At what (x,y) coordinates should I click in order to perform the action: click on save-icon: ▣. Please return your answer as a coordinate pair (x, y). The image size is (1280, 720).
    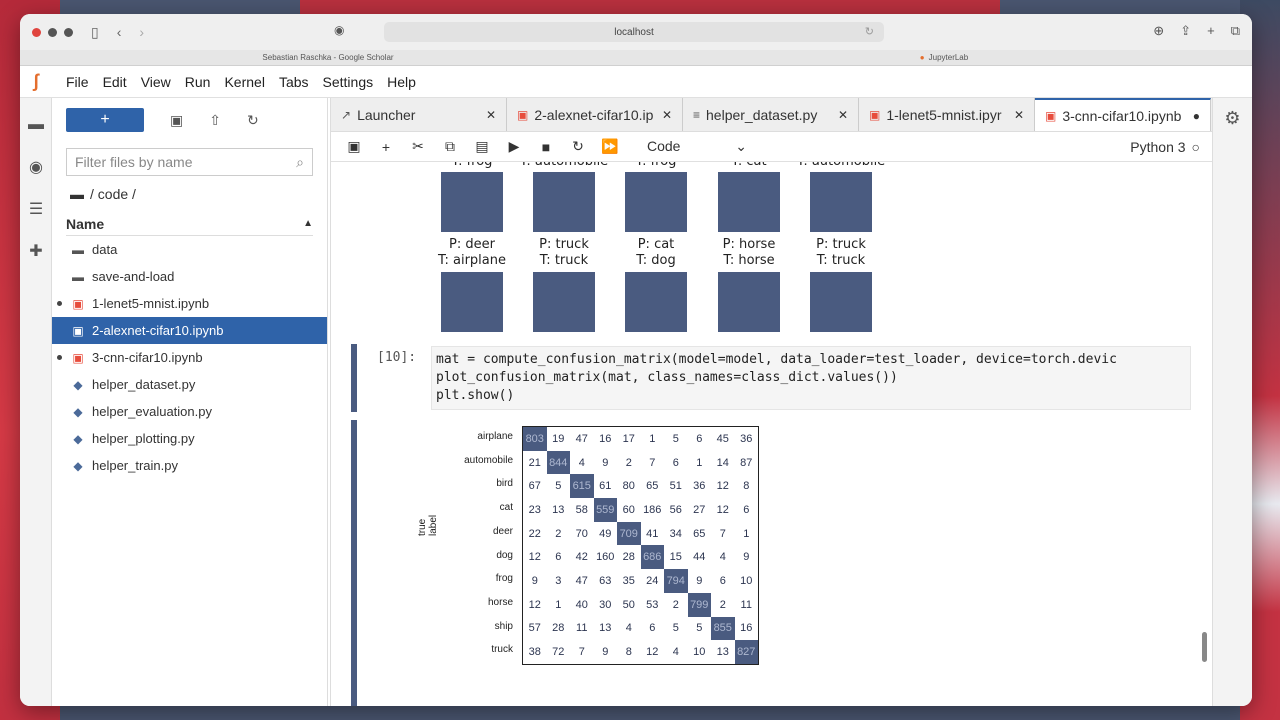
    Looking at the image, I should click on (354, 146).